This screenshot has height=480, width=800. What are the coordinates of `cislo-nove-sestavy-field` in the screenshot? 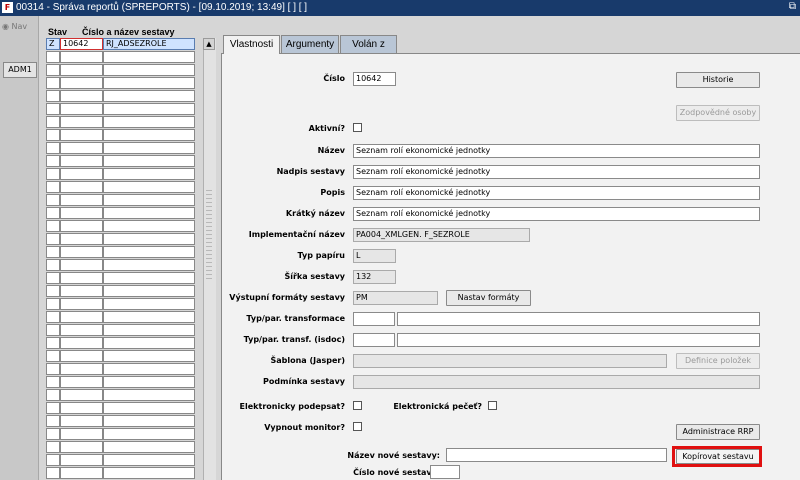 It's located at (445, 472).